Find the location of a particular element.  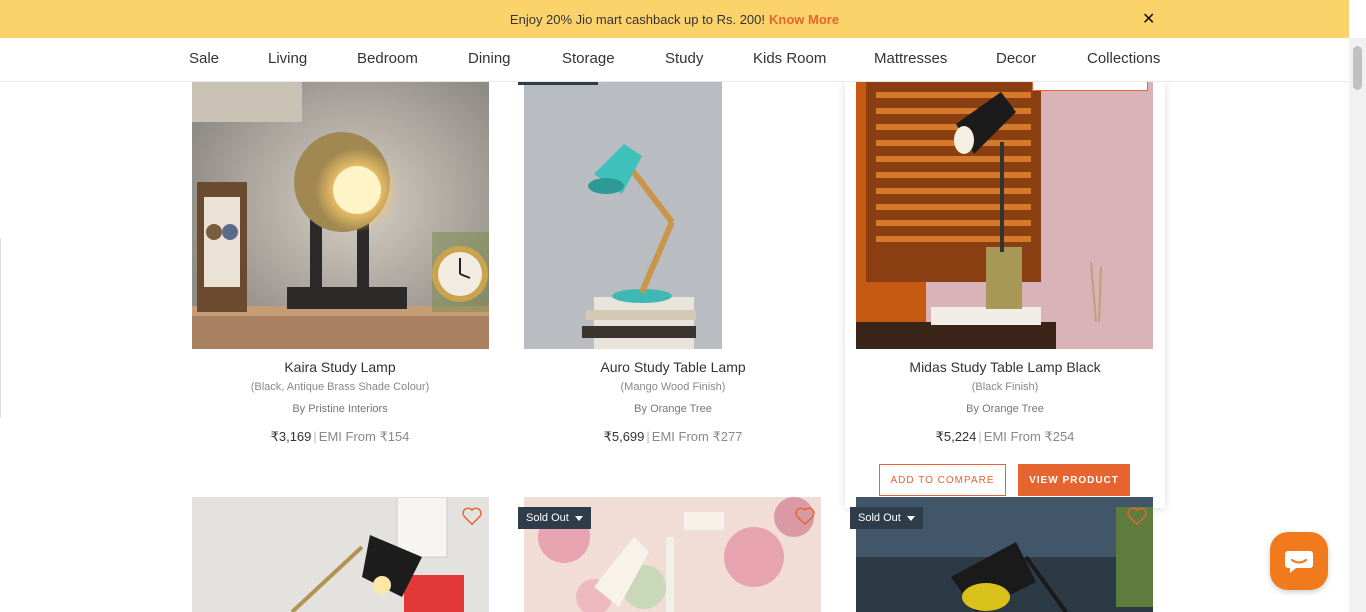

page-scrollbar is located at coordinates (1357, 325).